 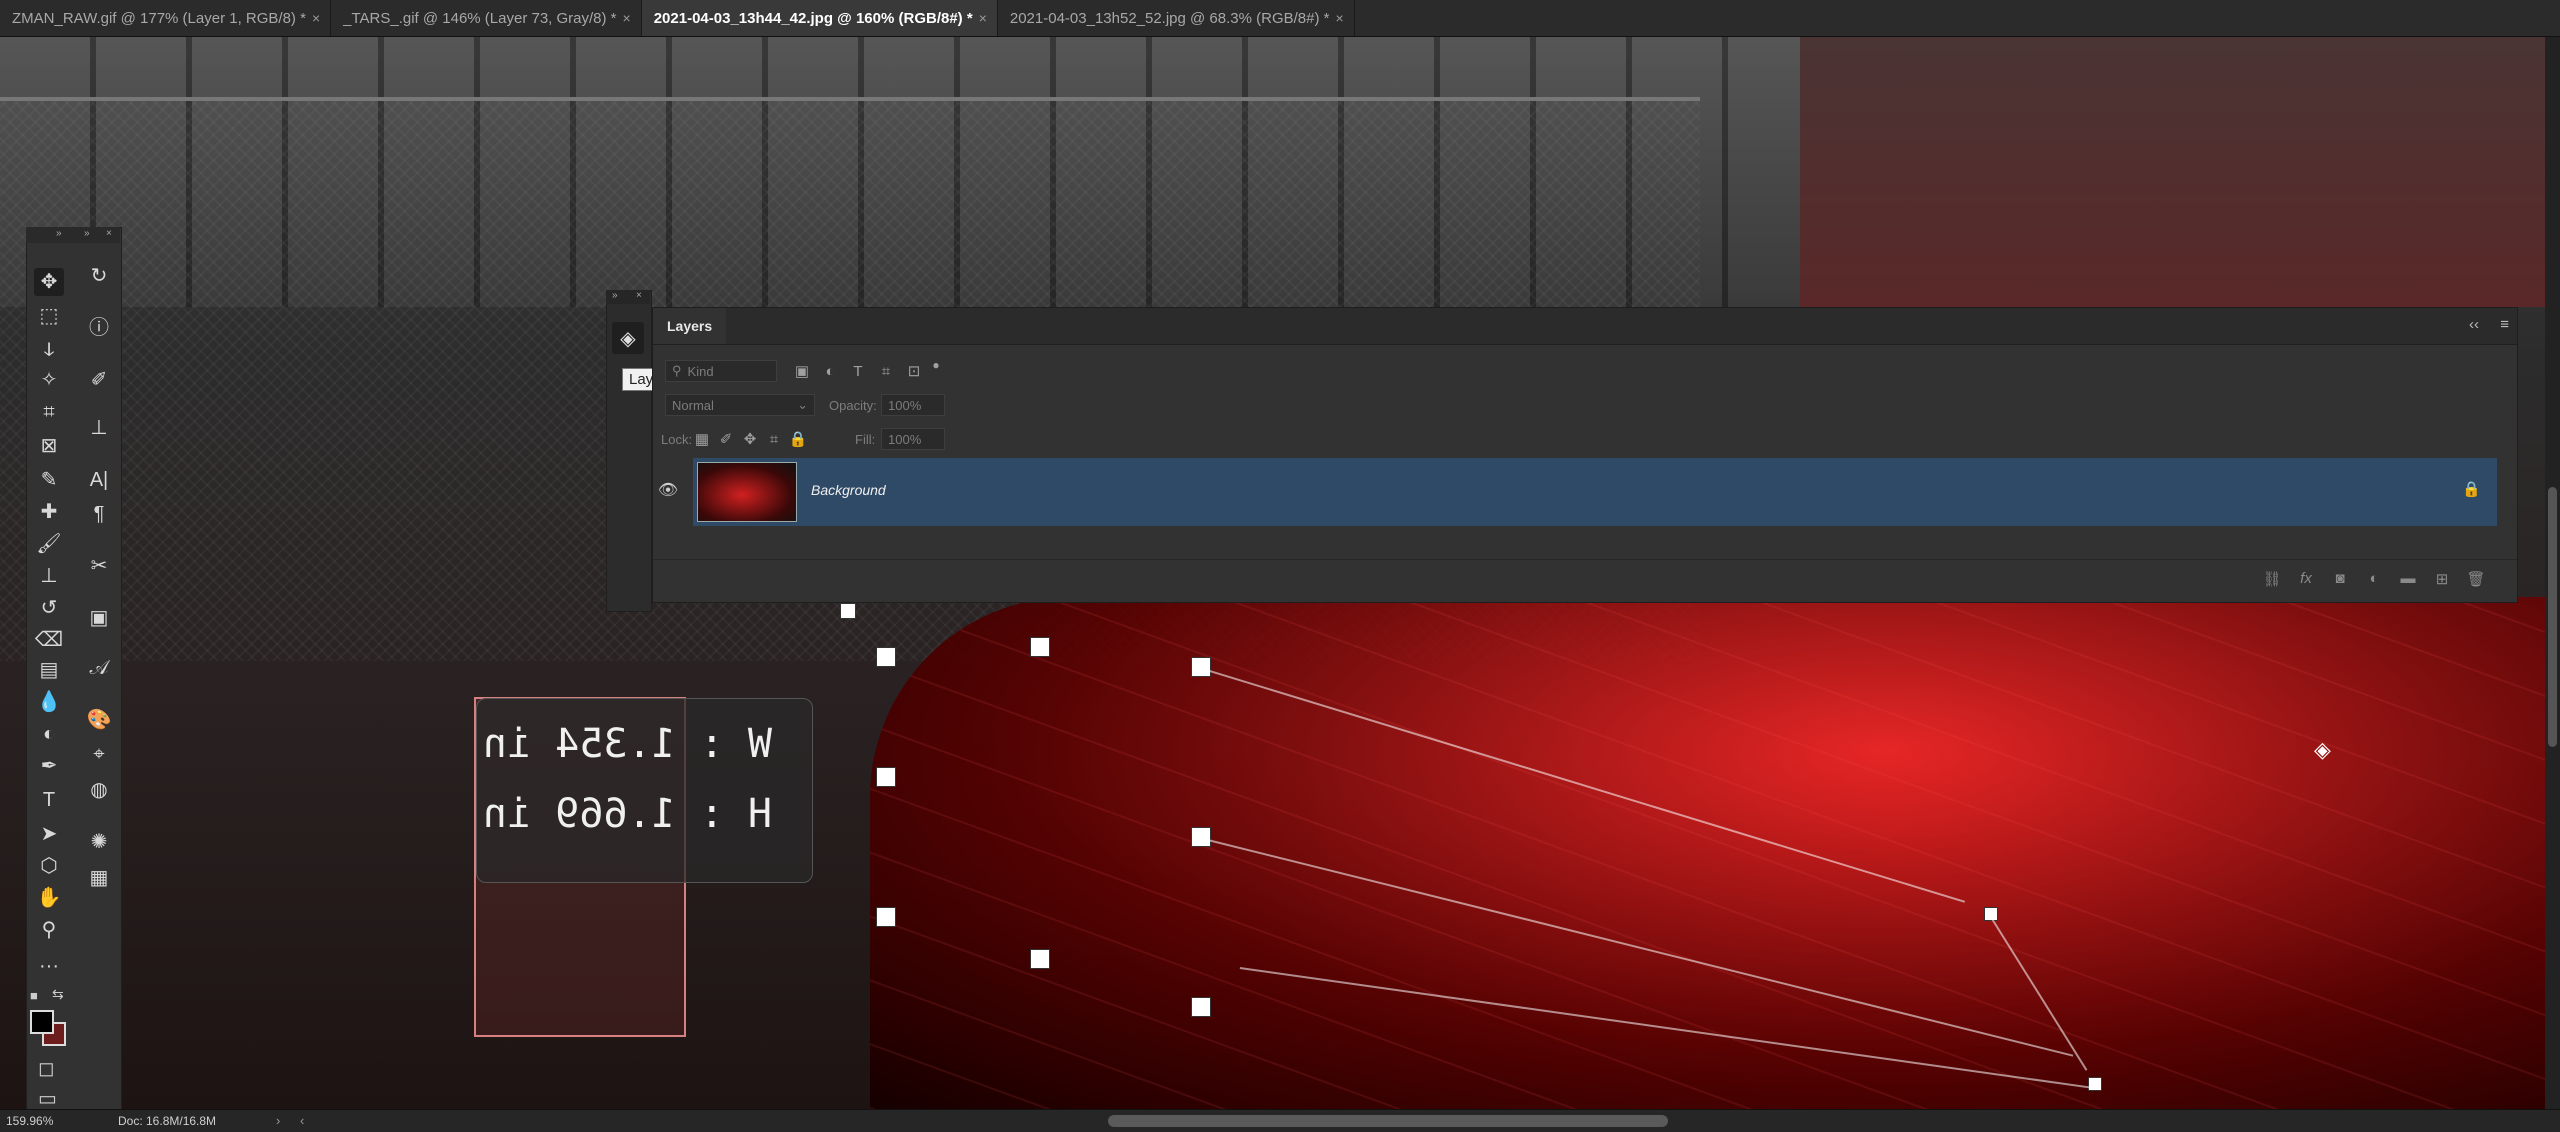 I want to click on type-tool-icon: T, so click(x=49, y=800).